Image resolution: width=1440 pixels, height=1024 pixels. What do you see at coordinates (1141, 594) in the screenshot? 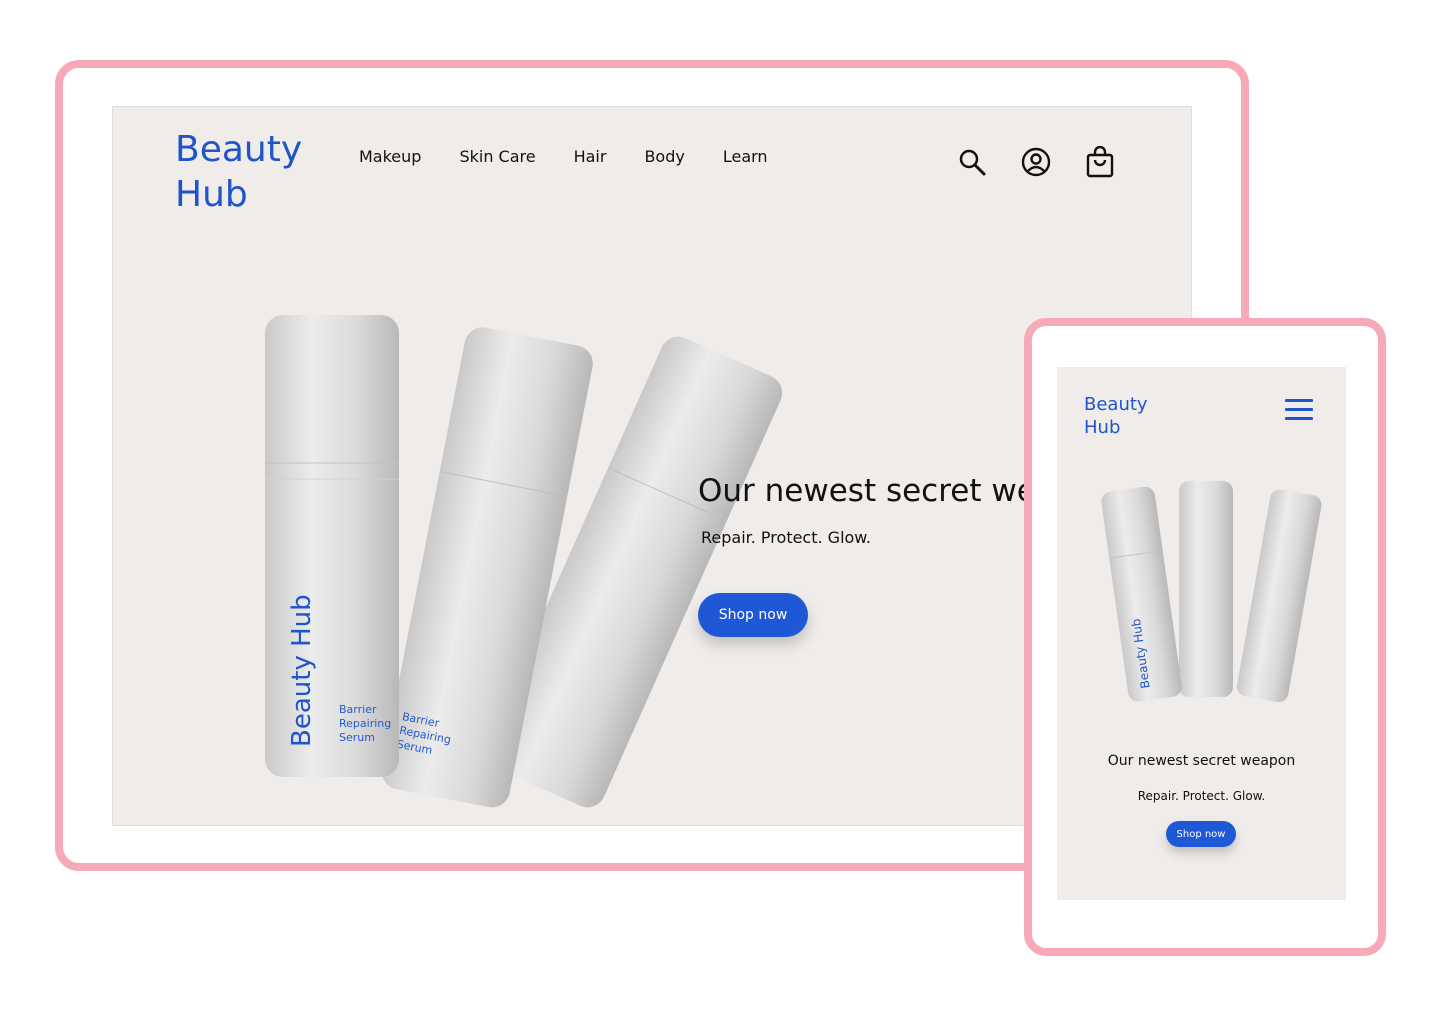
I see `mobile-bottle-front: Beauty Hub` at bounding box center [1141, 594].